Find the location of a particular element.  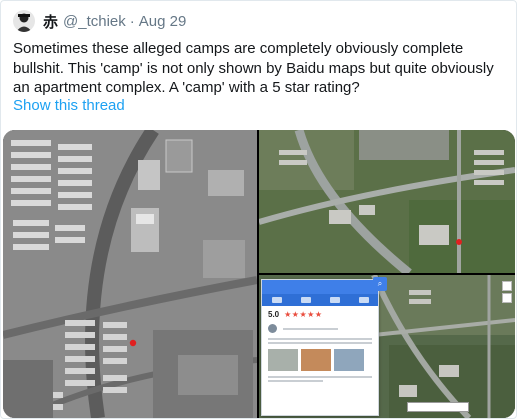

show-thread-link: Show this thread is located at coordinates (69, 105).